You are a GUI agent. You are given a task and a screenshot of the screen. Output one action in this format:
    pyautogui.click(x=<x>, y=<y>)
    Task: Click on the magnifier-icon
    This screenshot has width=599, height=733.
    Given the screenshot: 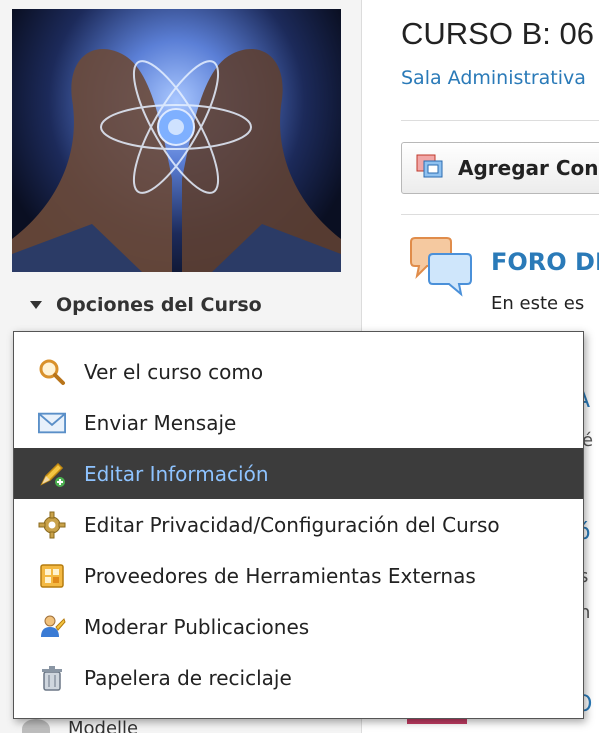 What is the action you would take?
    pyautogui.click(x=52, y=372)
    